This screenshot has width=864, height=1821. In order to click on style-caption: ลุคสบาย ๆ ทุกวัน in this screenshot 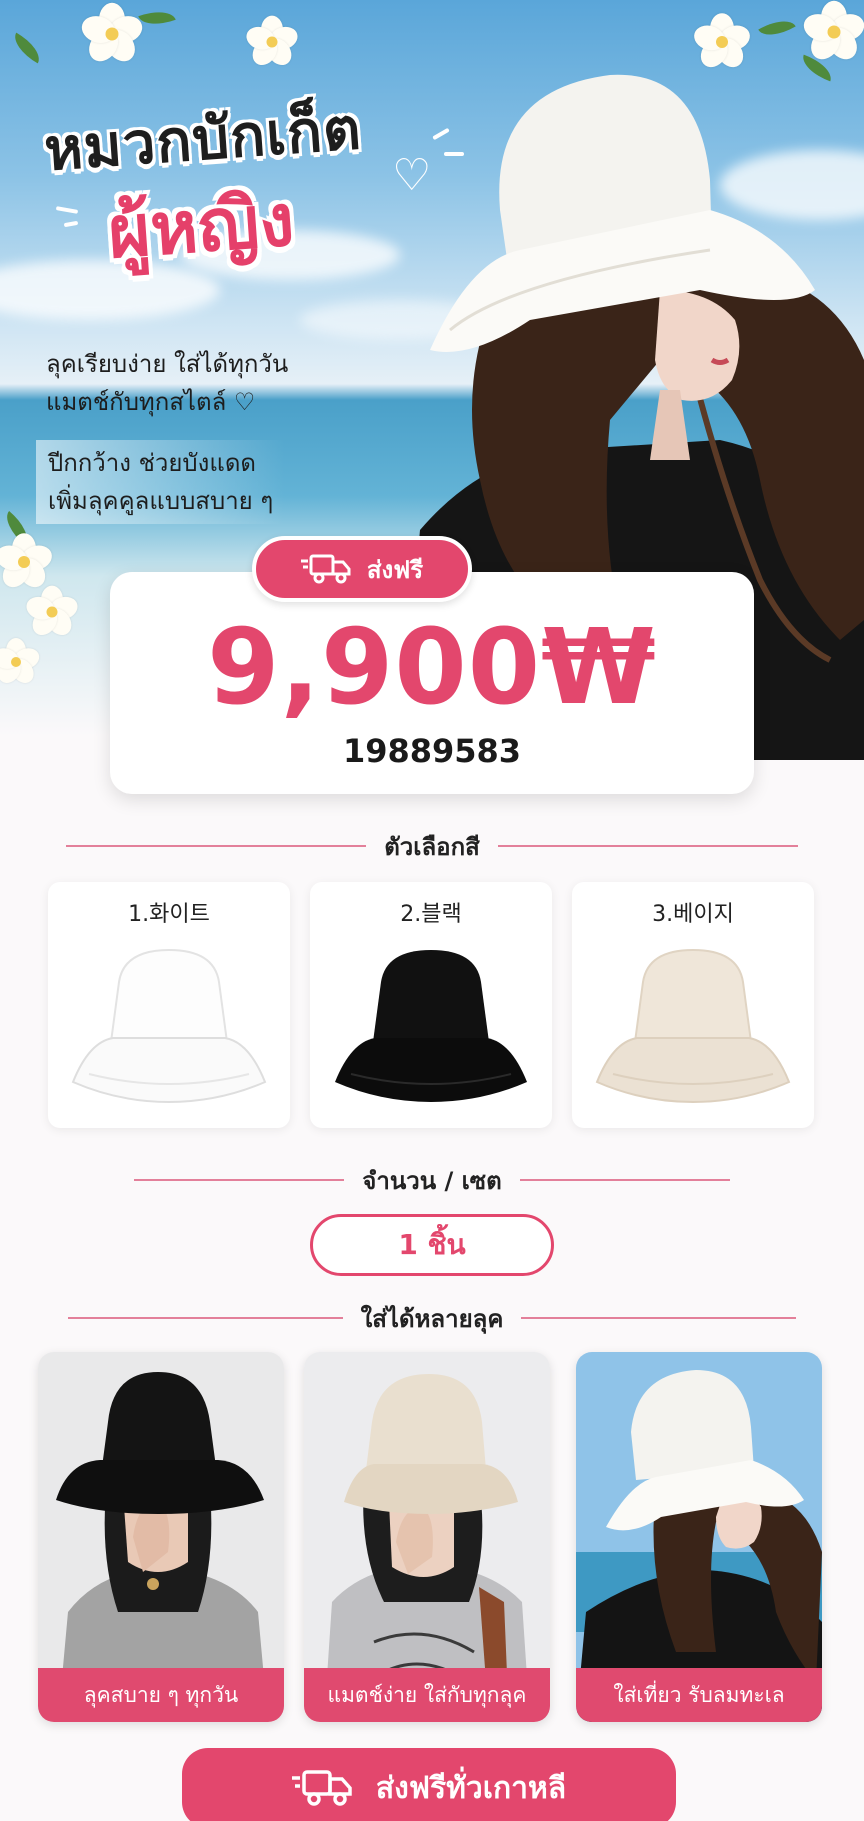, I will do `click(161, 1695)`.